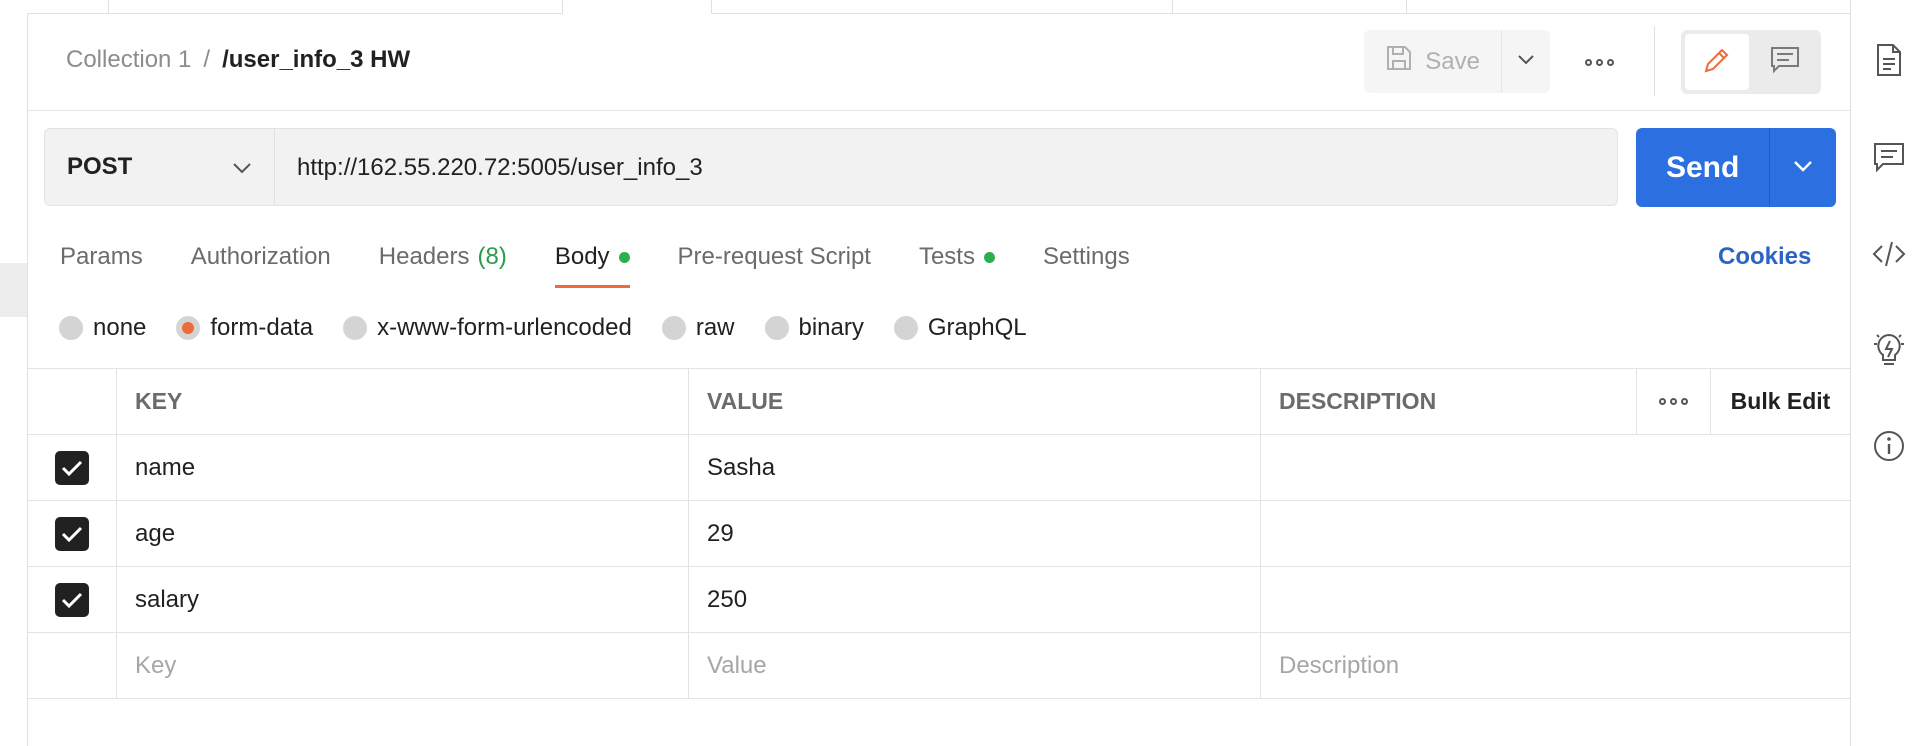 The height and width of the screenshot is (746, 1926). I want to click on tab-label: Authorization, so click(260, 256).